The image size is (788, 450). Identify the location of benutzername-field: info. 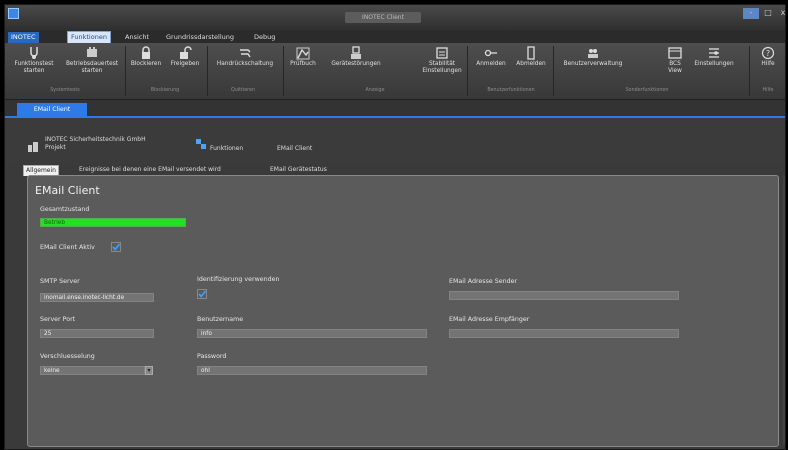
(312, 333).